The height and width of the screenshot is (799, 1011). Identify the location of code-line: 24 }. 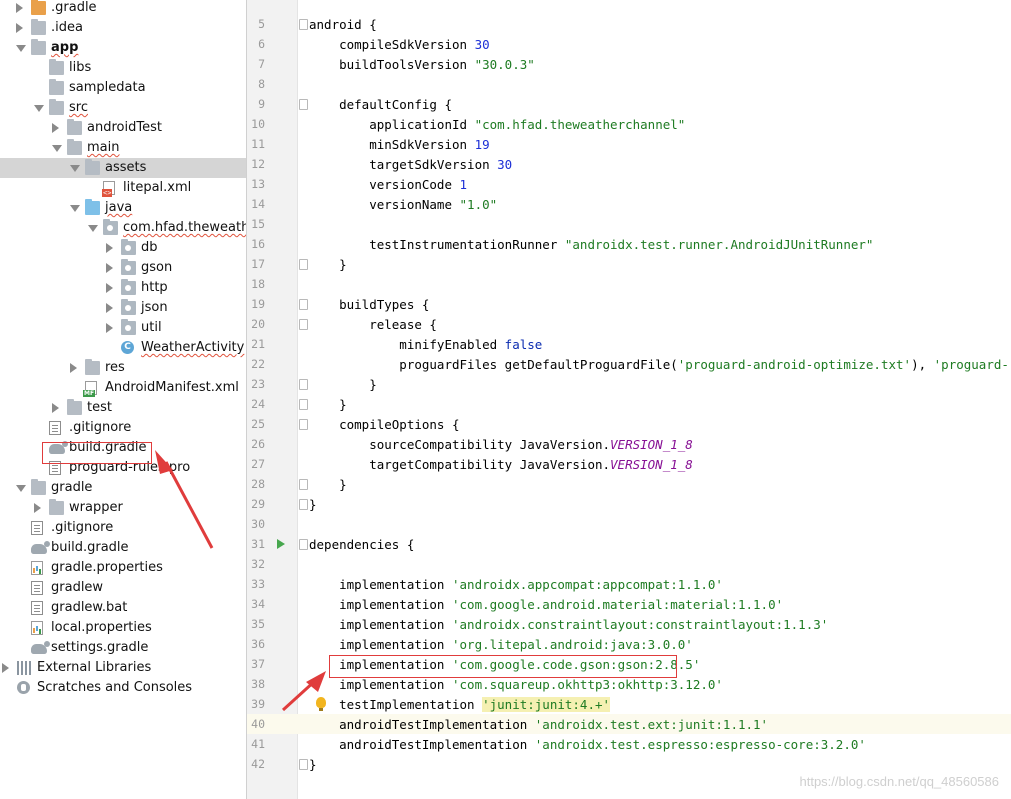
(629, 404).